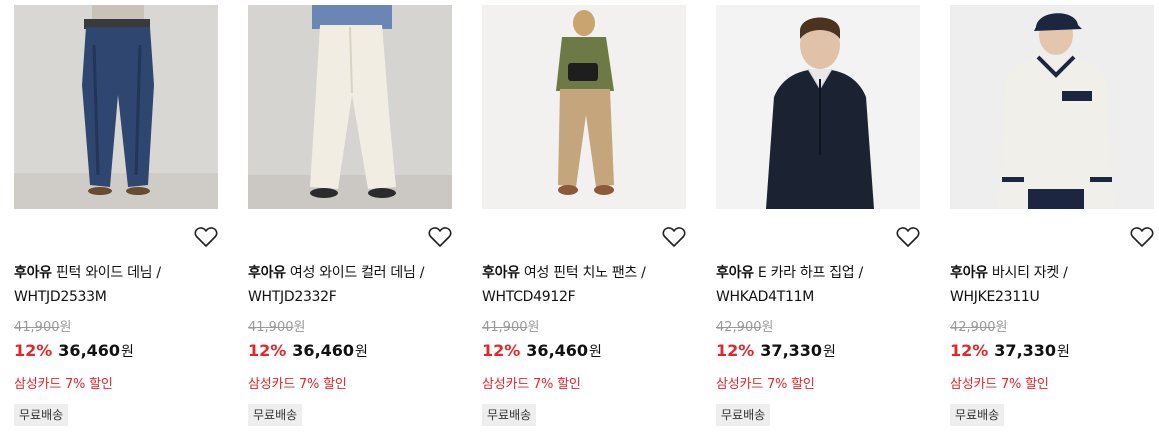 The height and width of the screenshot is (435, 1159). What do you see at coordinates (119, 285) in the screenshot?
I see `product-title: 후아유 핀턱 와이드 데님 / WHTJD2533M` at bounding box center [119, 285].